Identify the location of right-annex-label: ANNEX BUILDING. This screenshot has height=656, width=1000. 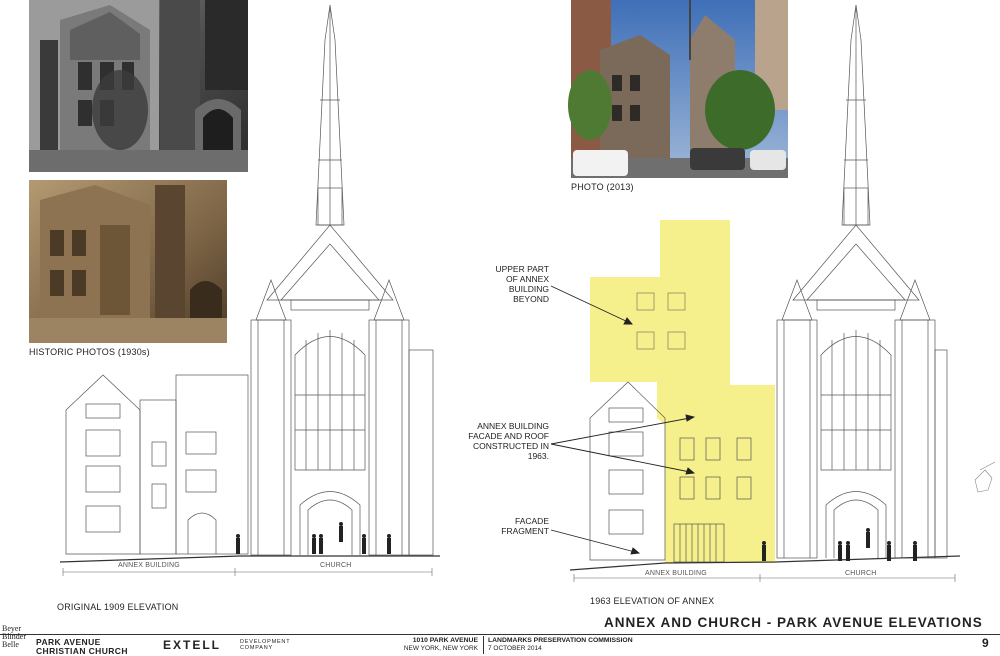
(676, 573).